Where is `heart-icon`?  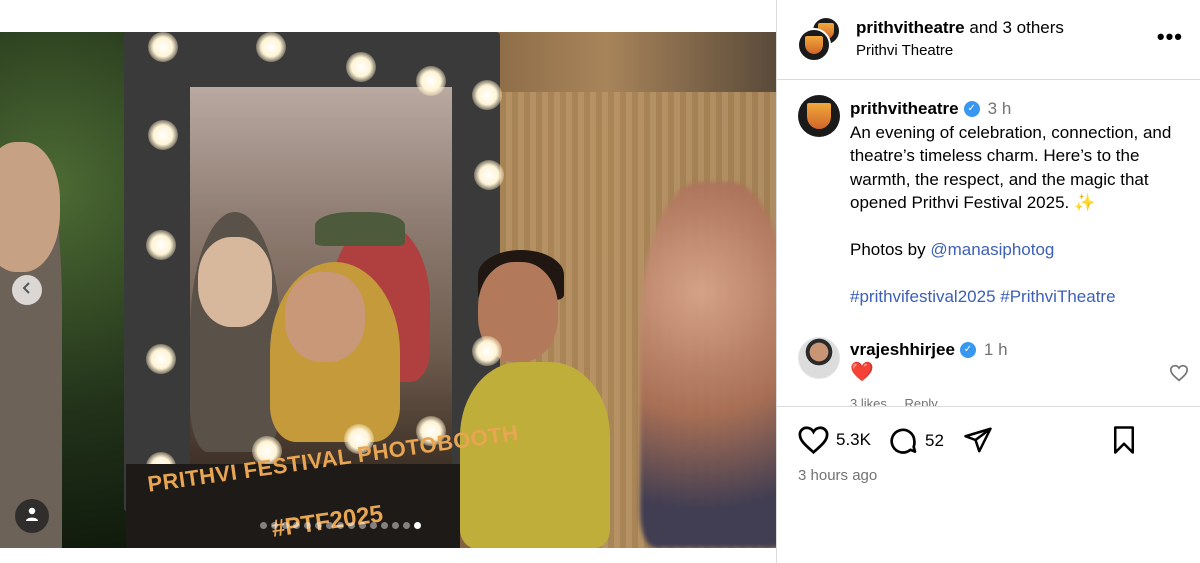 heart-icon is located at coordinates (813, 440).